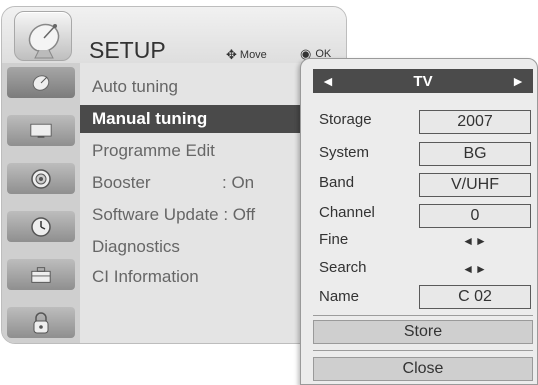 This screenshot has height=385, width=538. Describe the element at coordinates (145, 276) in the screenshot. I see `menu-item-label: CI Information` at that location.